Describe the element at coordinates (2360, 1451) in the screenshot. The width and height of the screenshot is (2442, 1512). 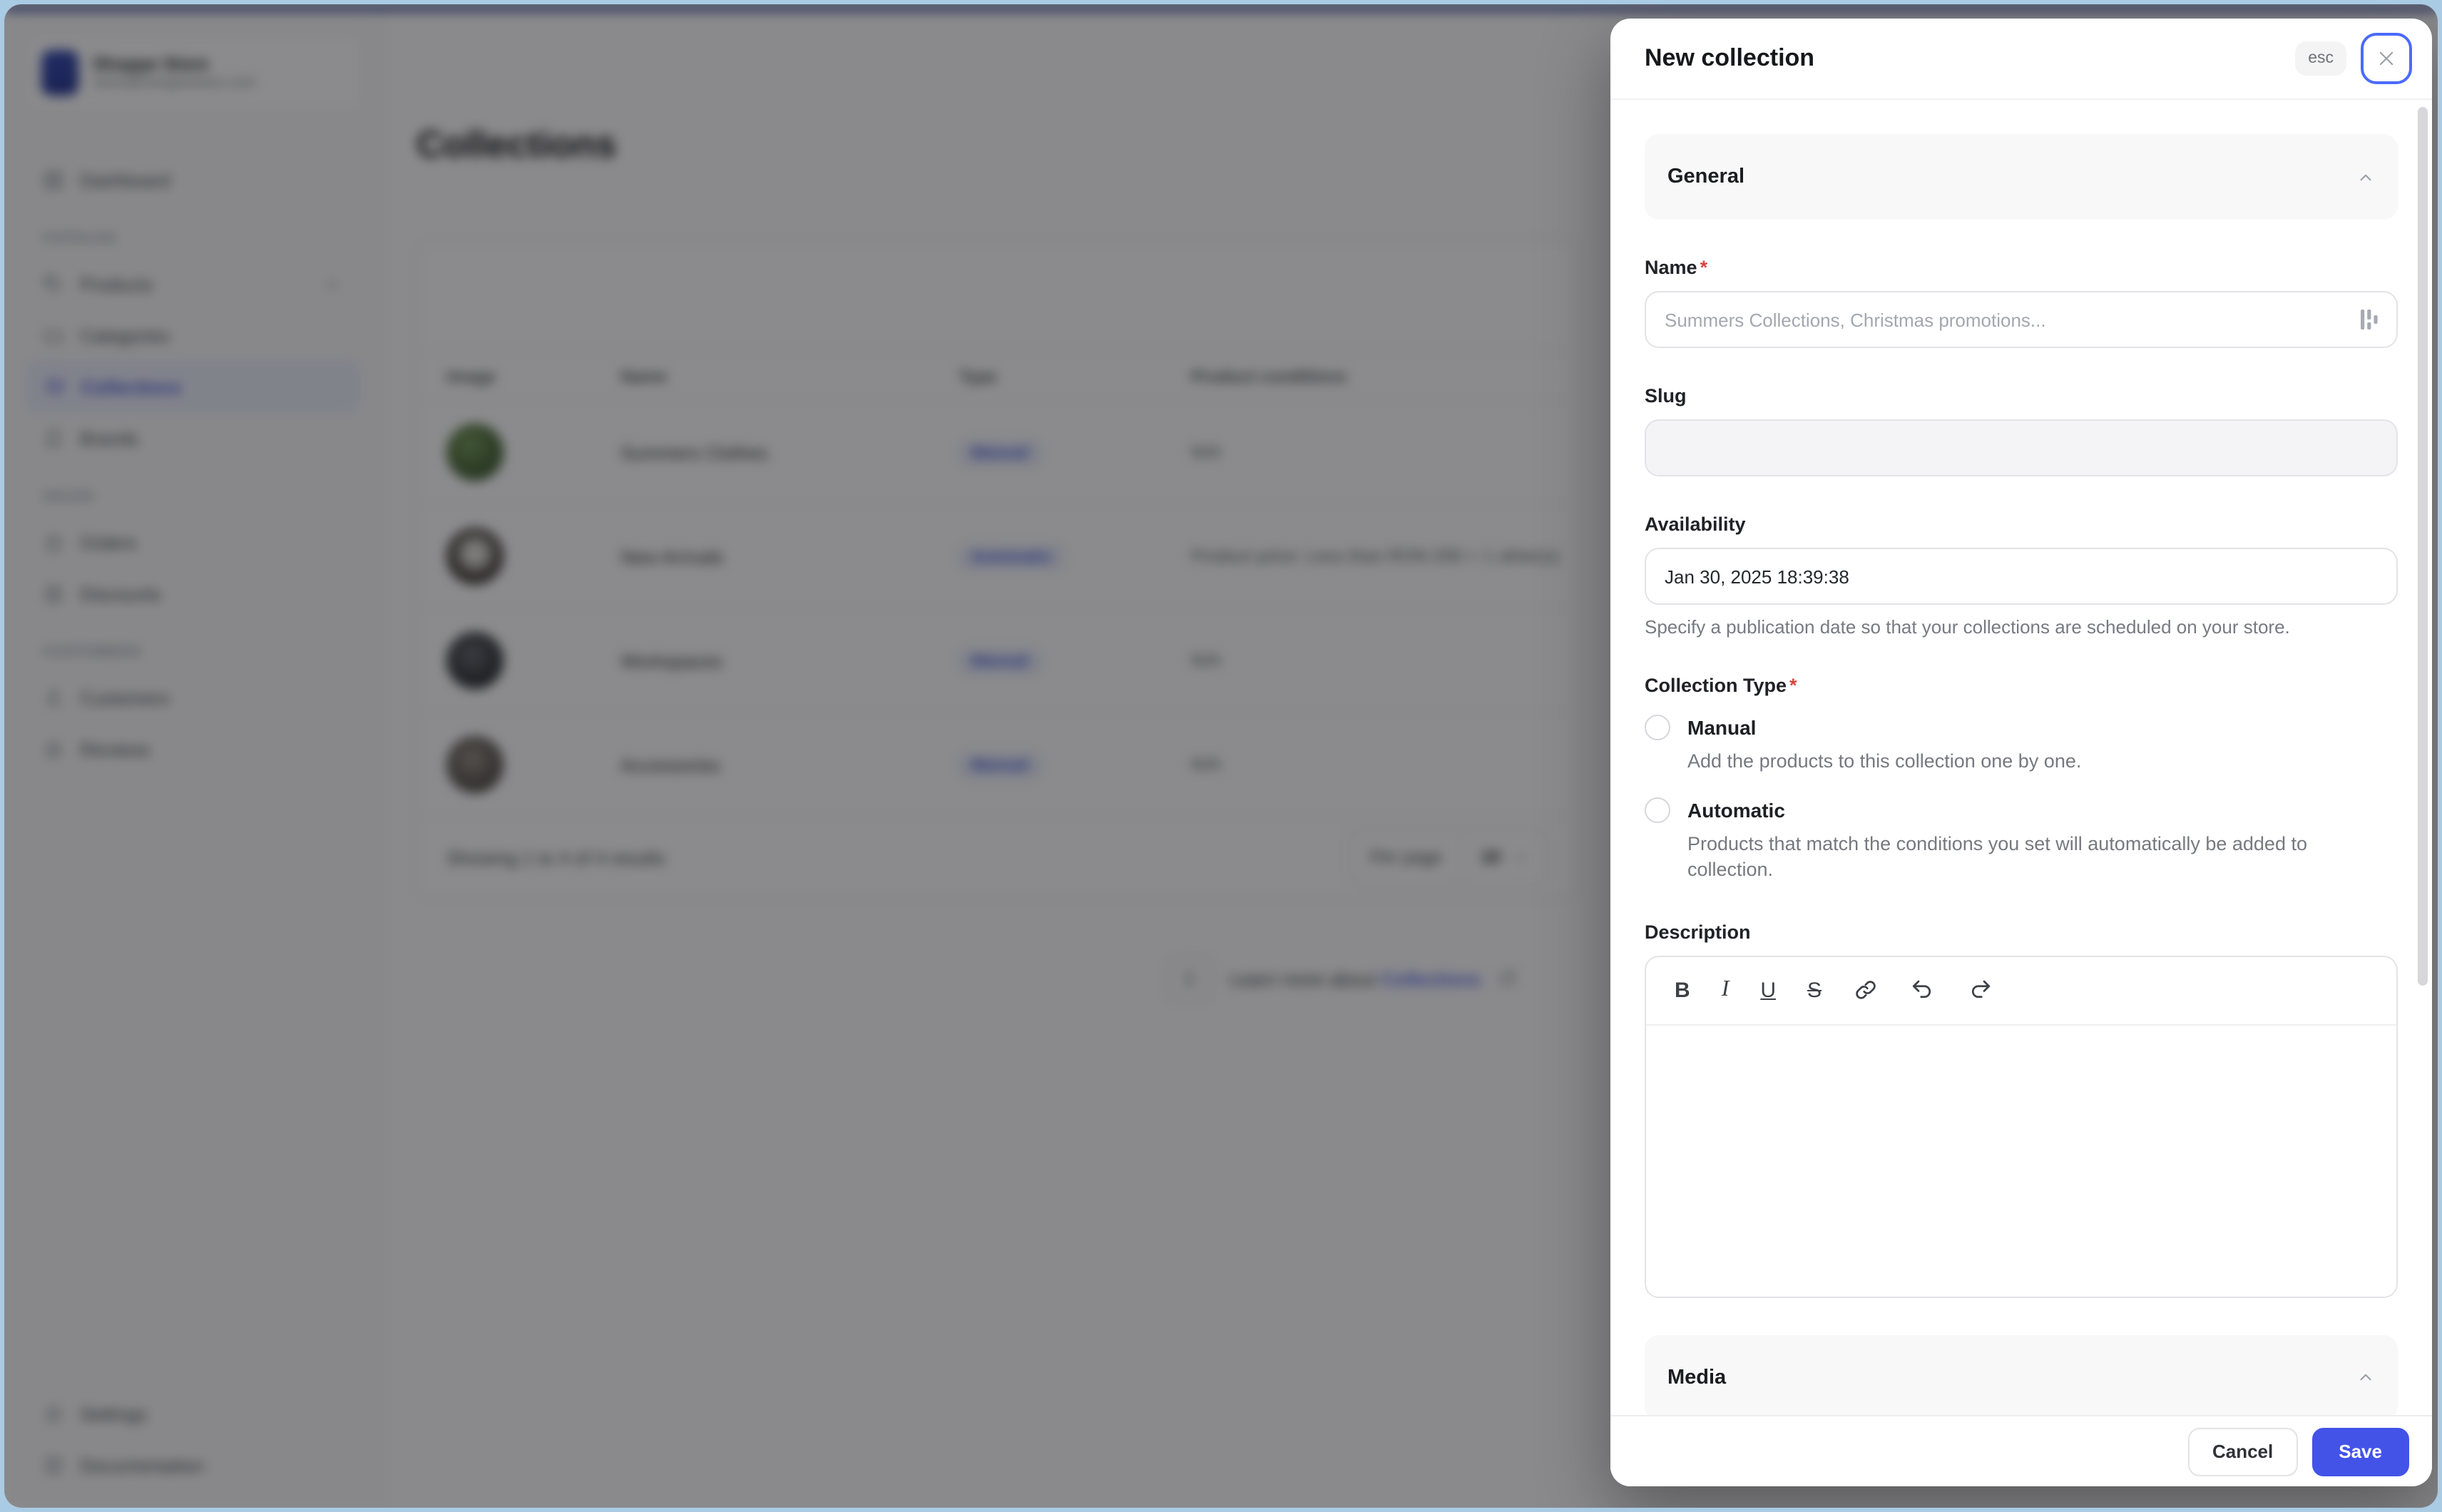
I see `save-button: Save` at that location.